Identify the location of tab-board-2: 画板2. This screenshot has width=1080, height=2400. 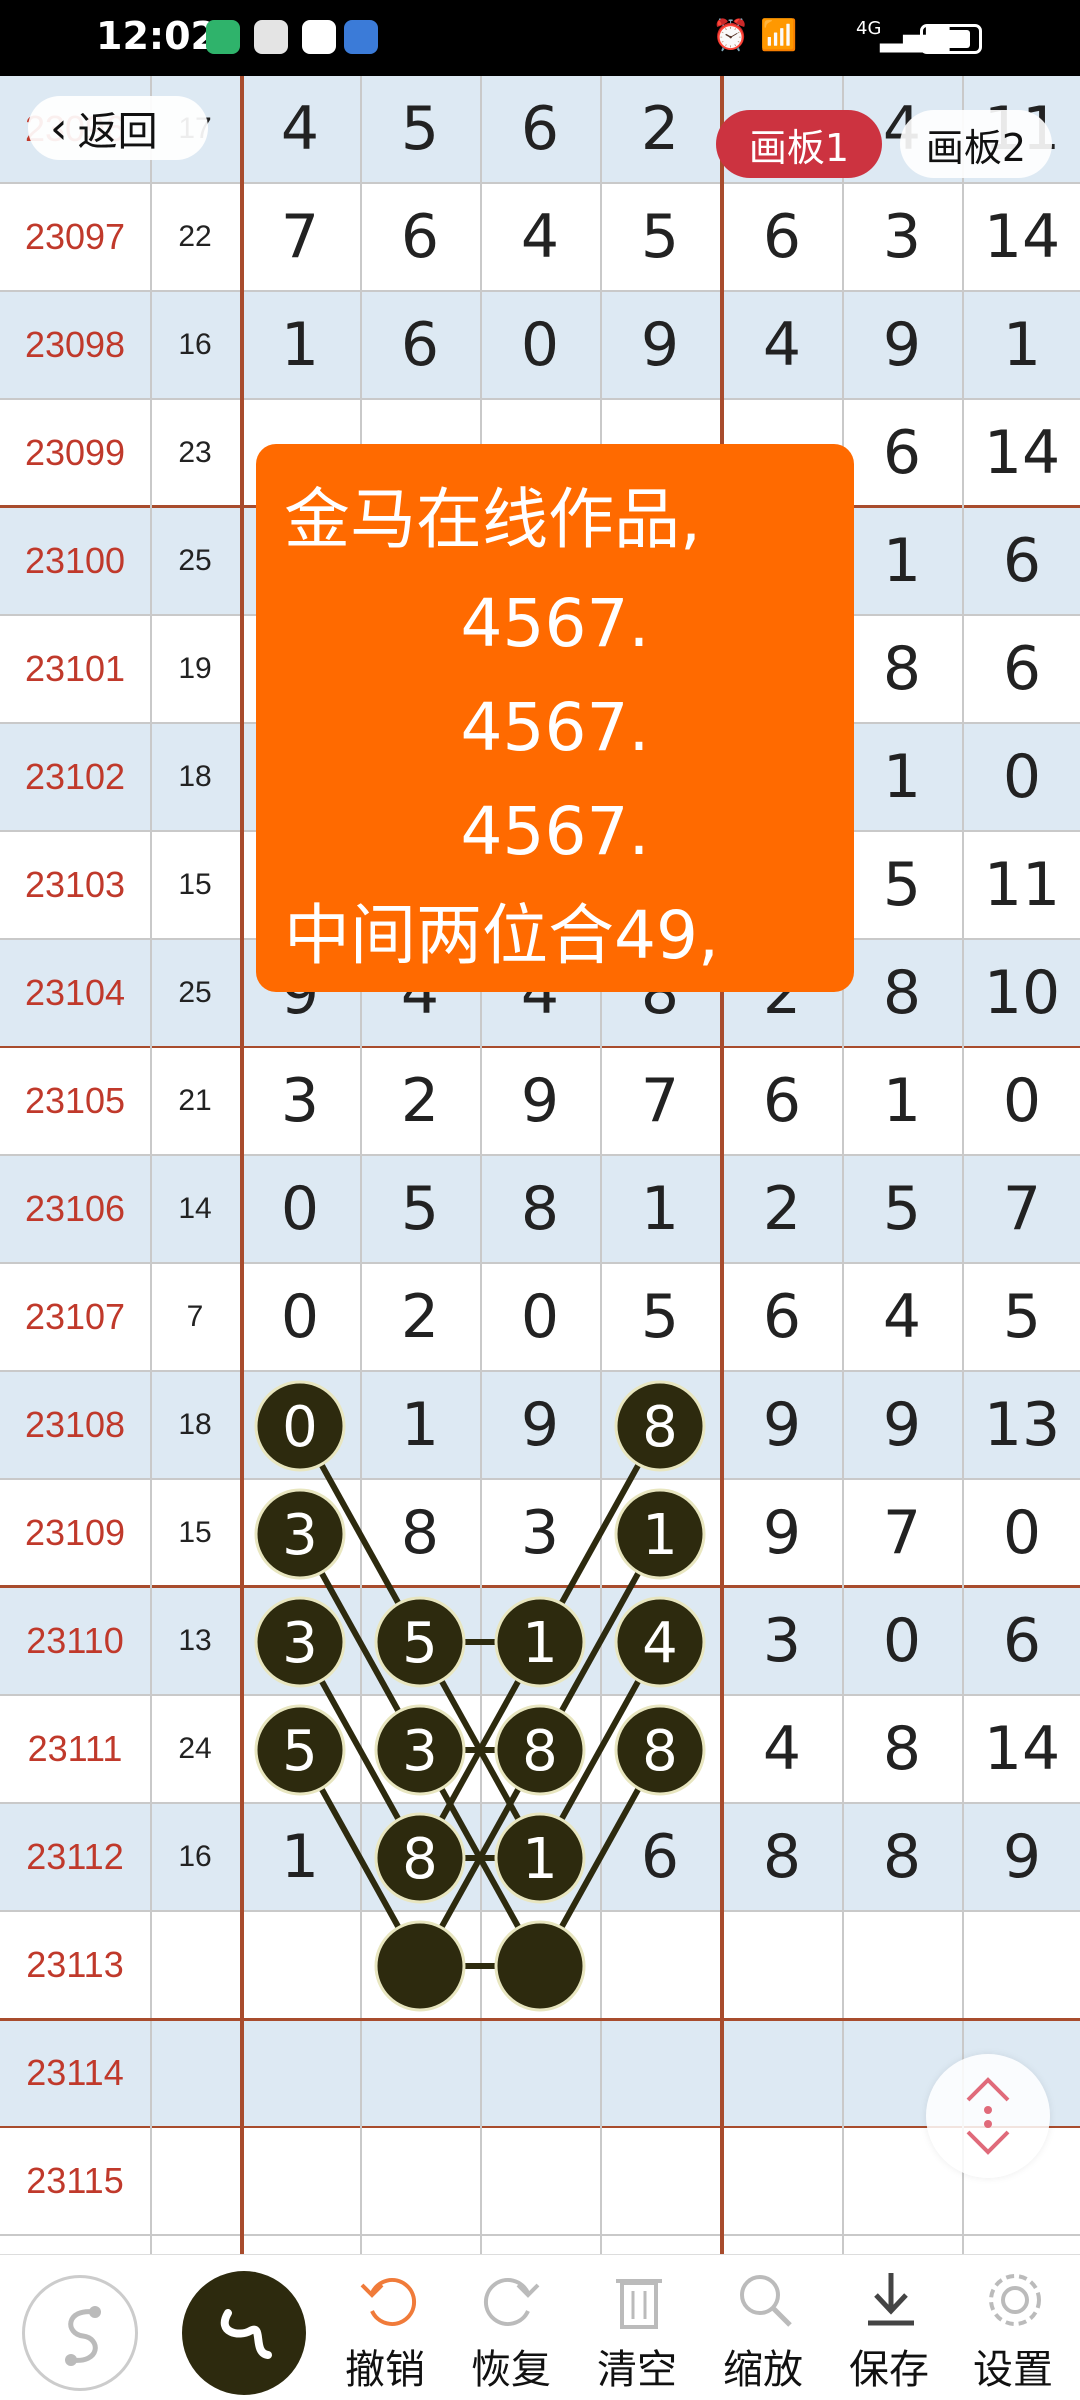
(976, 144).